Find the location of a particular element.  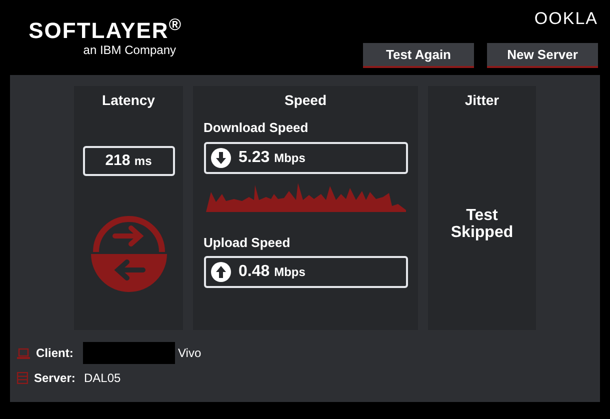

speed-label: Upload Speed is located at coordinates (247, 243).